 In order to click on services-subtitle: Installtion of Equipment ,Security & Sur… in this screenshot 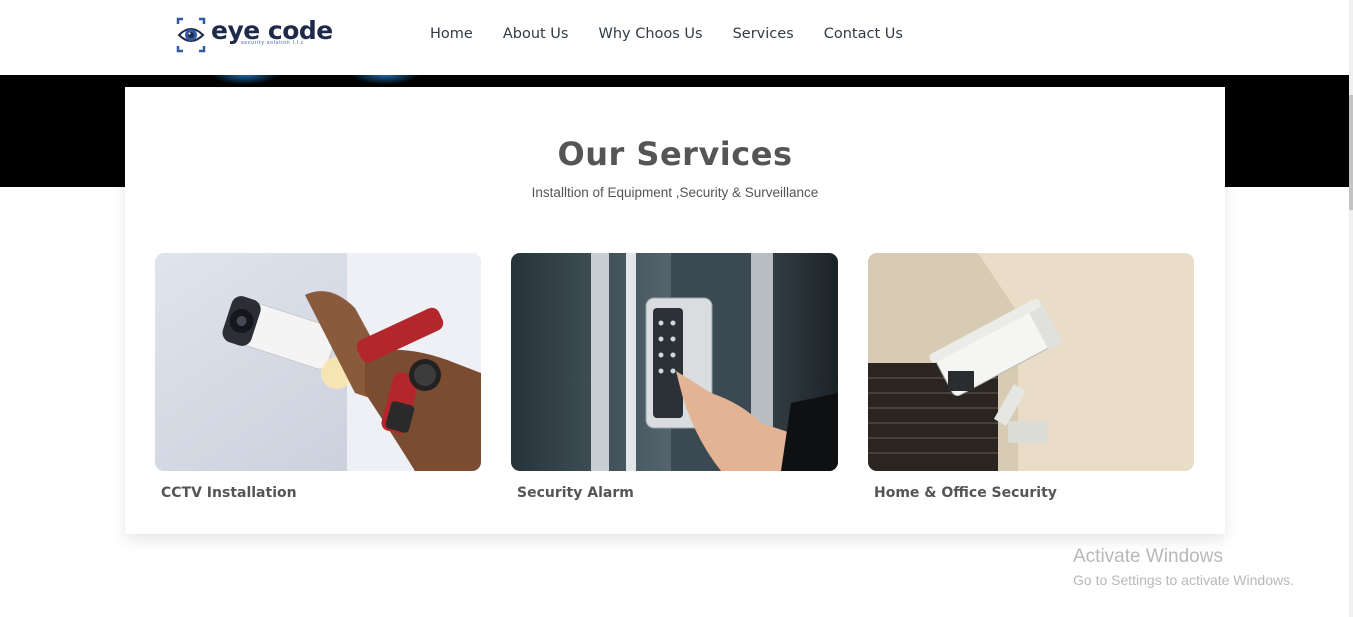, I will do `click(675, 192)`.